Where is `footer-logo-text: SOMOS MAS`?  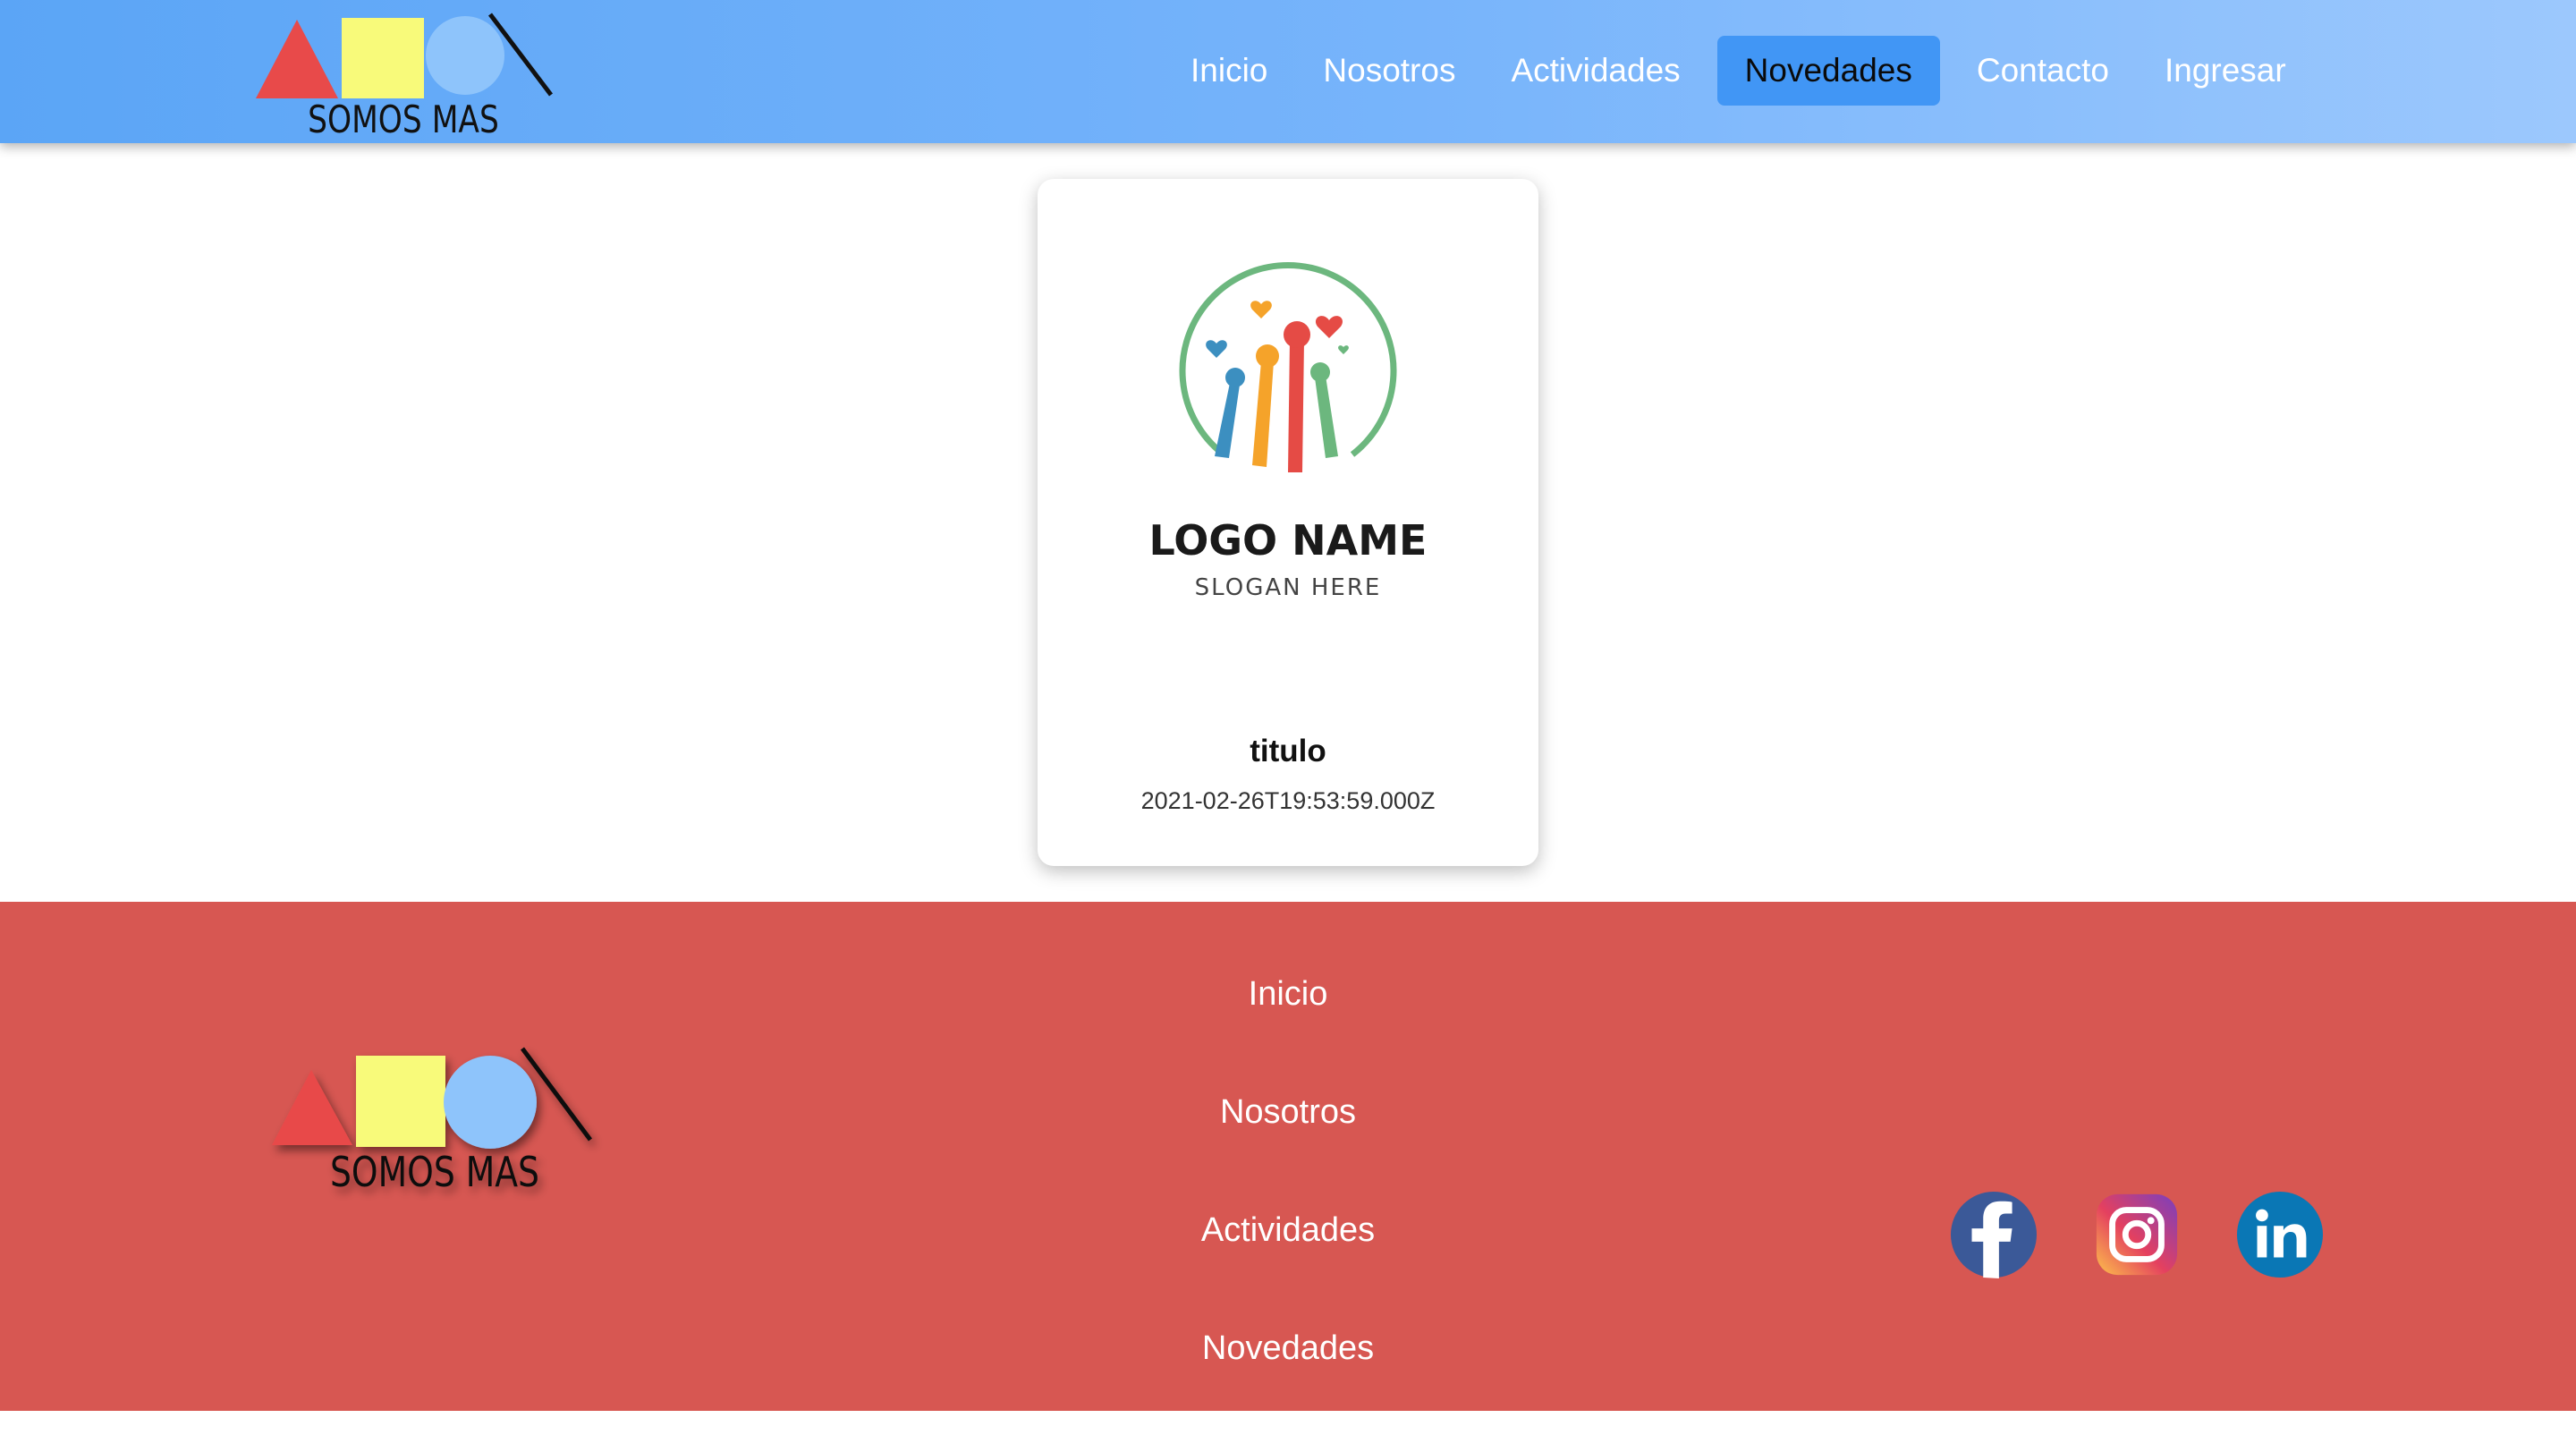 footer-logo-text: SOMOS MAS is located at coordinates (434, 1172).